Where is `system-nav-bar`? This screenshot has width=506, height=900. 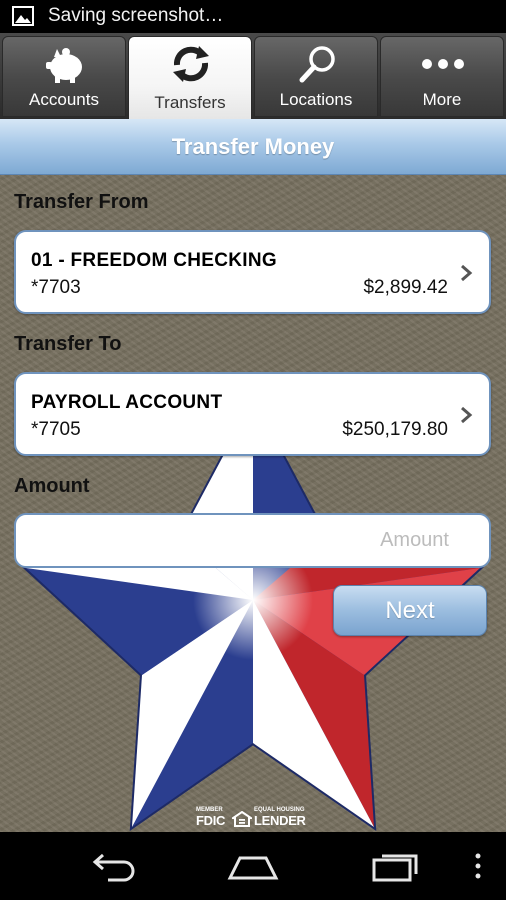
system-nav-bar is located at coordinates (253, 866).